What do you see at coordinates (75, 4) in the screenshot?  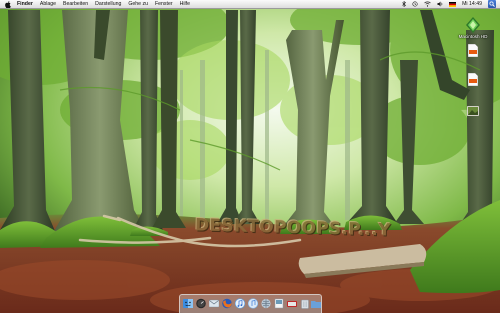 I see `menu-bearbeiten: Bearbeiten` at bounding box center [75, 4].